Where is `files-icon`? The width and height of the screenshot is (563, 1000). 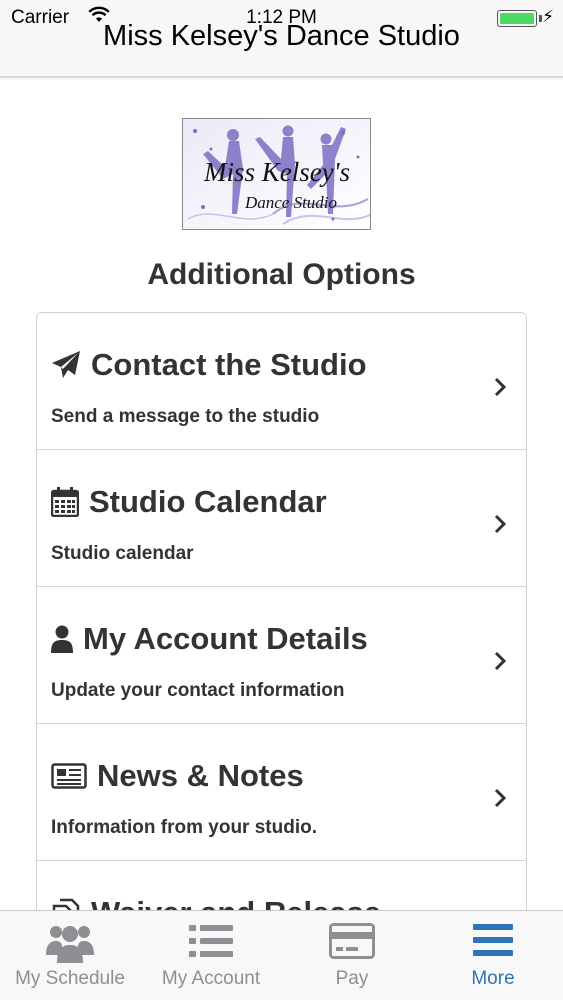
files-icon is located at coordinates (66, 904).